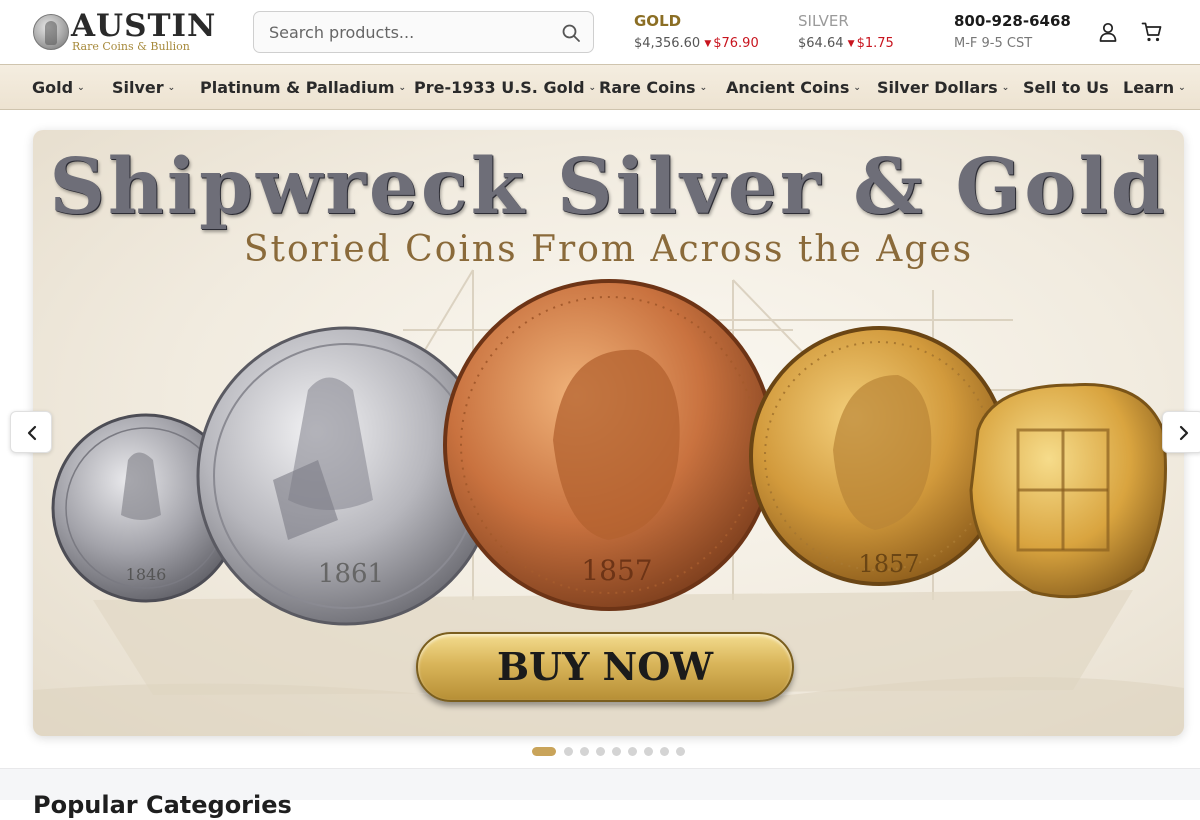 The height and width of the screenshot is (820, 1200). What do you see at coordinates (505, 89) in the screenshot?
I see `nav-item-pre-1933-gold: Pre-1933 U.S. Gold ⌄` at bounding box center [505, 89].